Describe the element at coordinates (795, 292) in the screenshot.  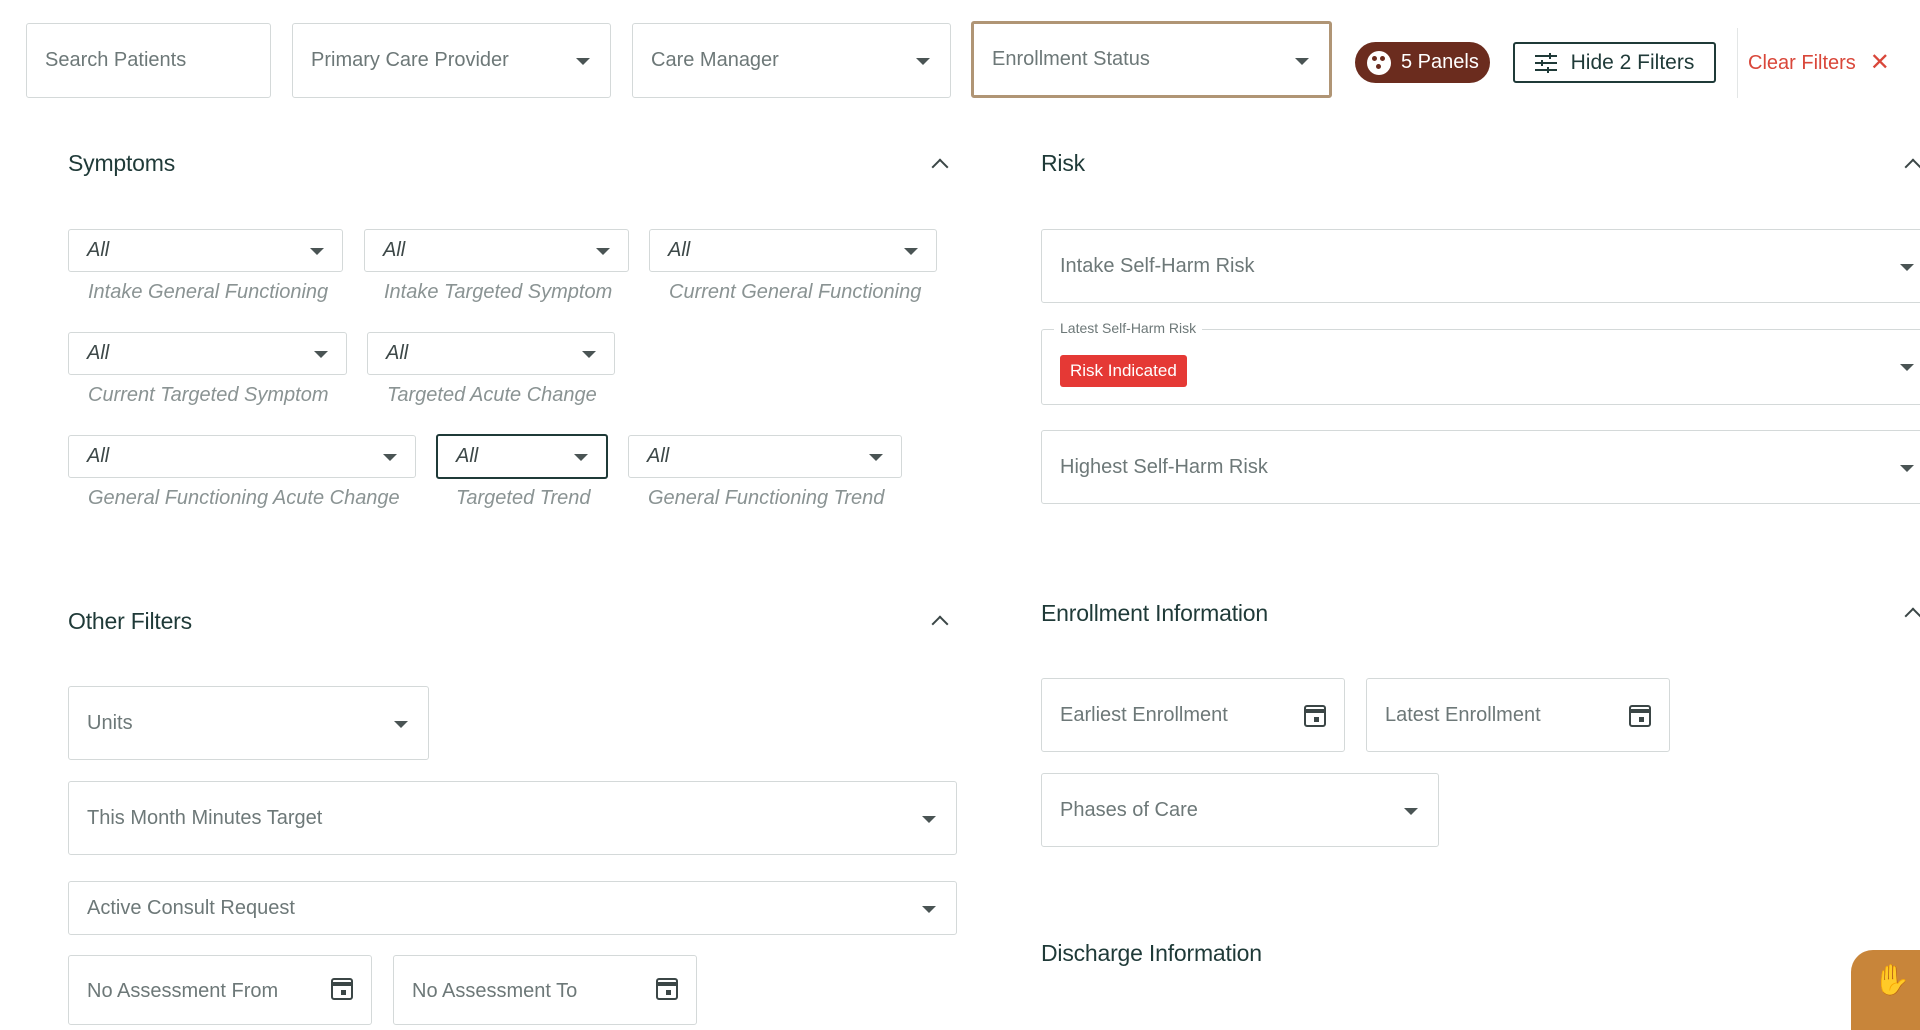
I see `select-helper-label: Current General Functioning` at that location.